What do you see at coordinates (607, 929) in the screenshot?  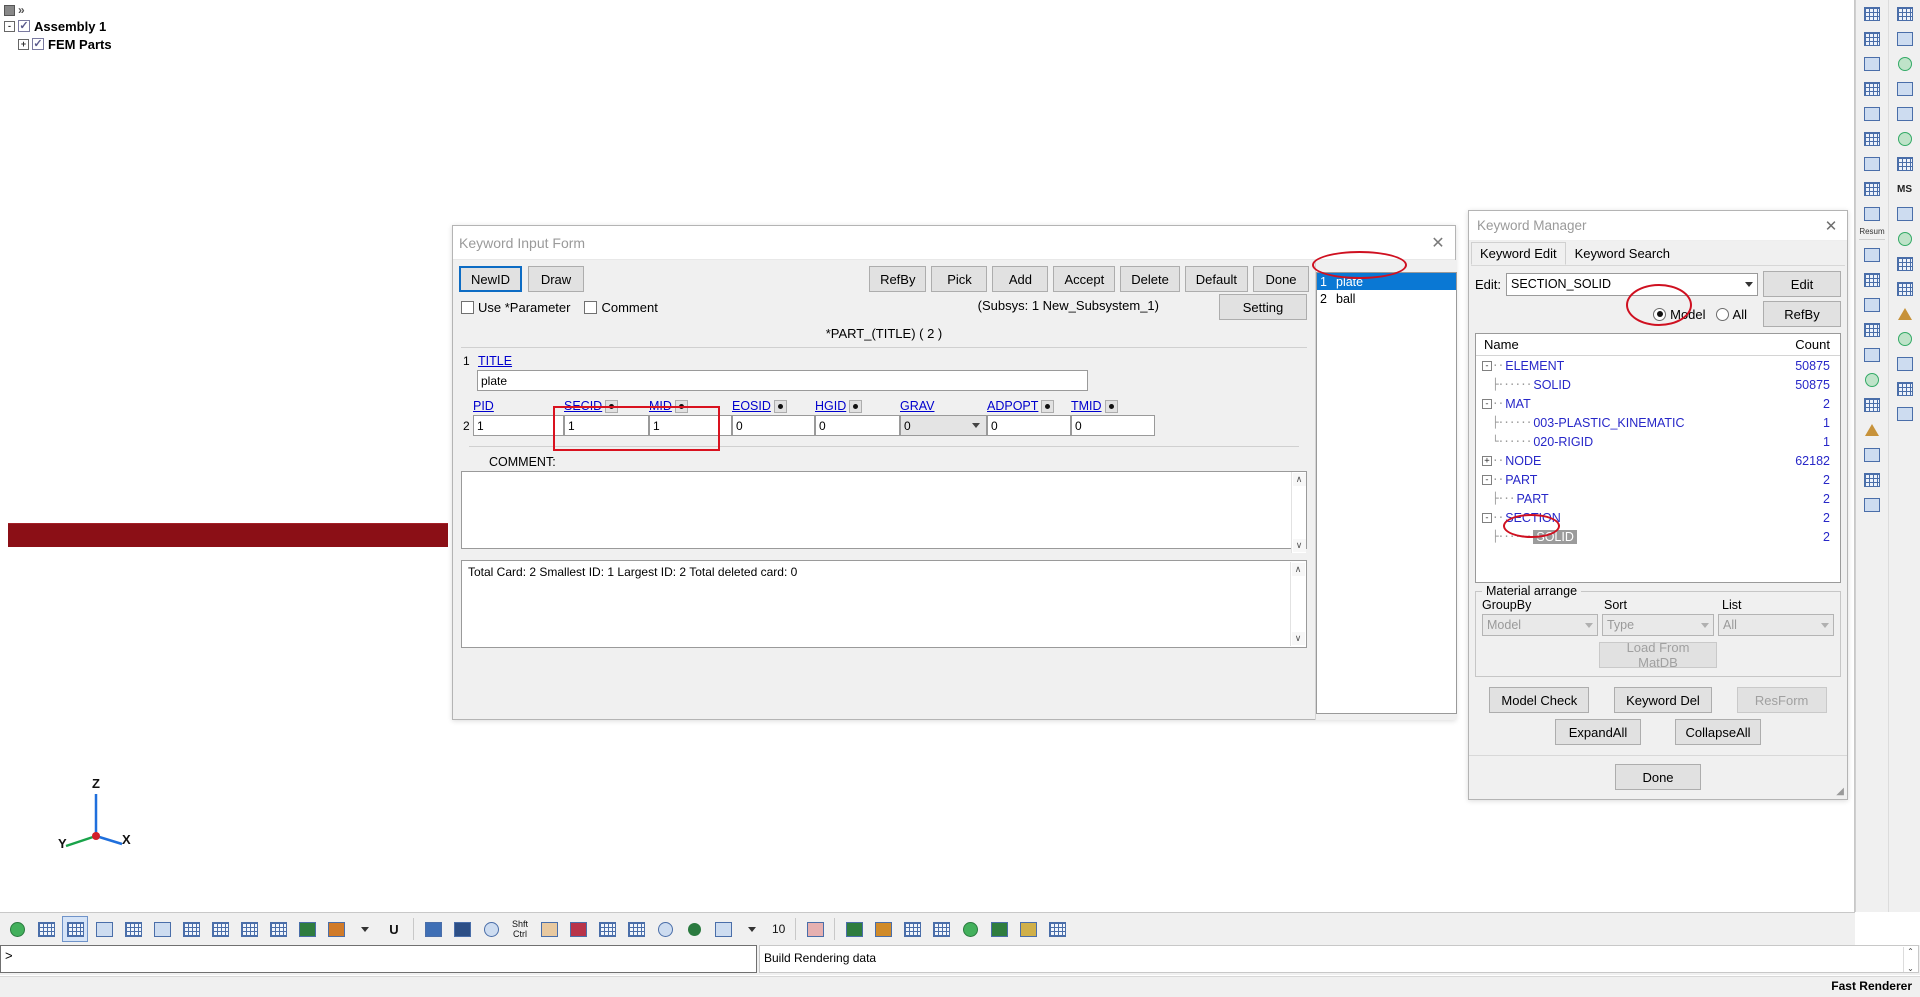 I see `zoom-window-icon` at bounding box center [607, 929].